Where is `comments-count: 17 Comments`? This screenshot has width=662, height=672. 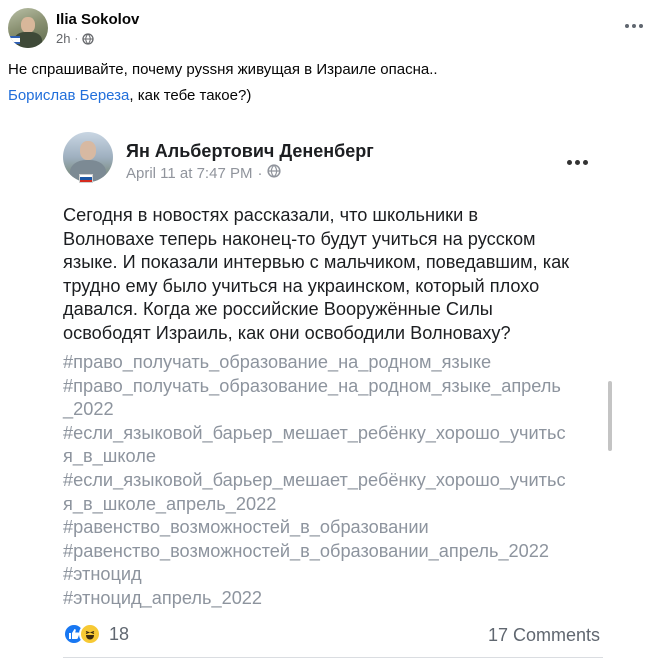
comments-count: 17 Comments is located at coordinates (543, 635).